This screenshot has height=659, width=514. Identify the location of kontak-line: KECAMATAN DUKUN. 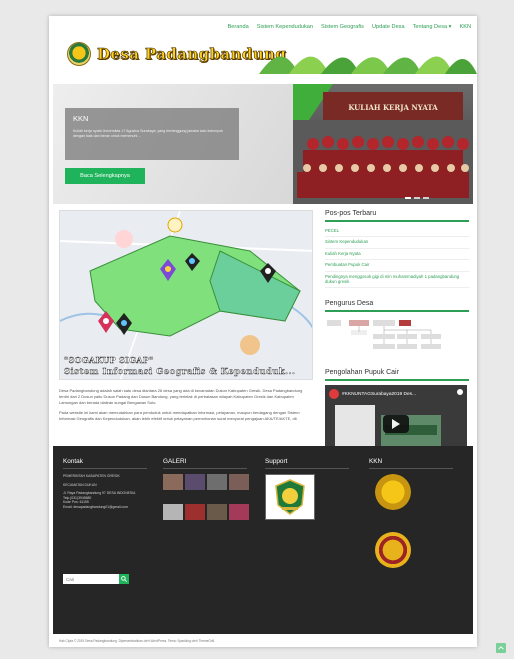
(80, 484).